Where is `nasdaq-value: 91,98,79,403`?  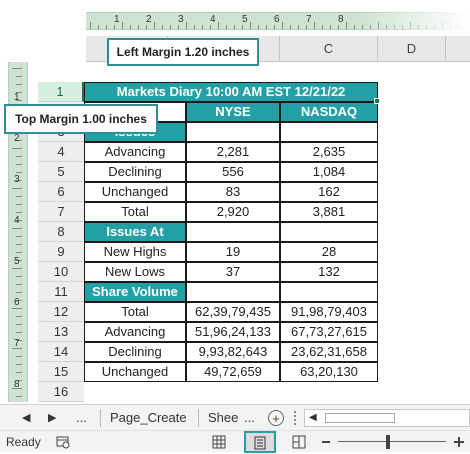
nasdaq-value: 91,98,79,403 is located at coordinates (329, 312).